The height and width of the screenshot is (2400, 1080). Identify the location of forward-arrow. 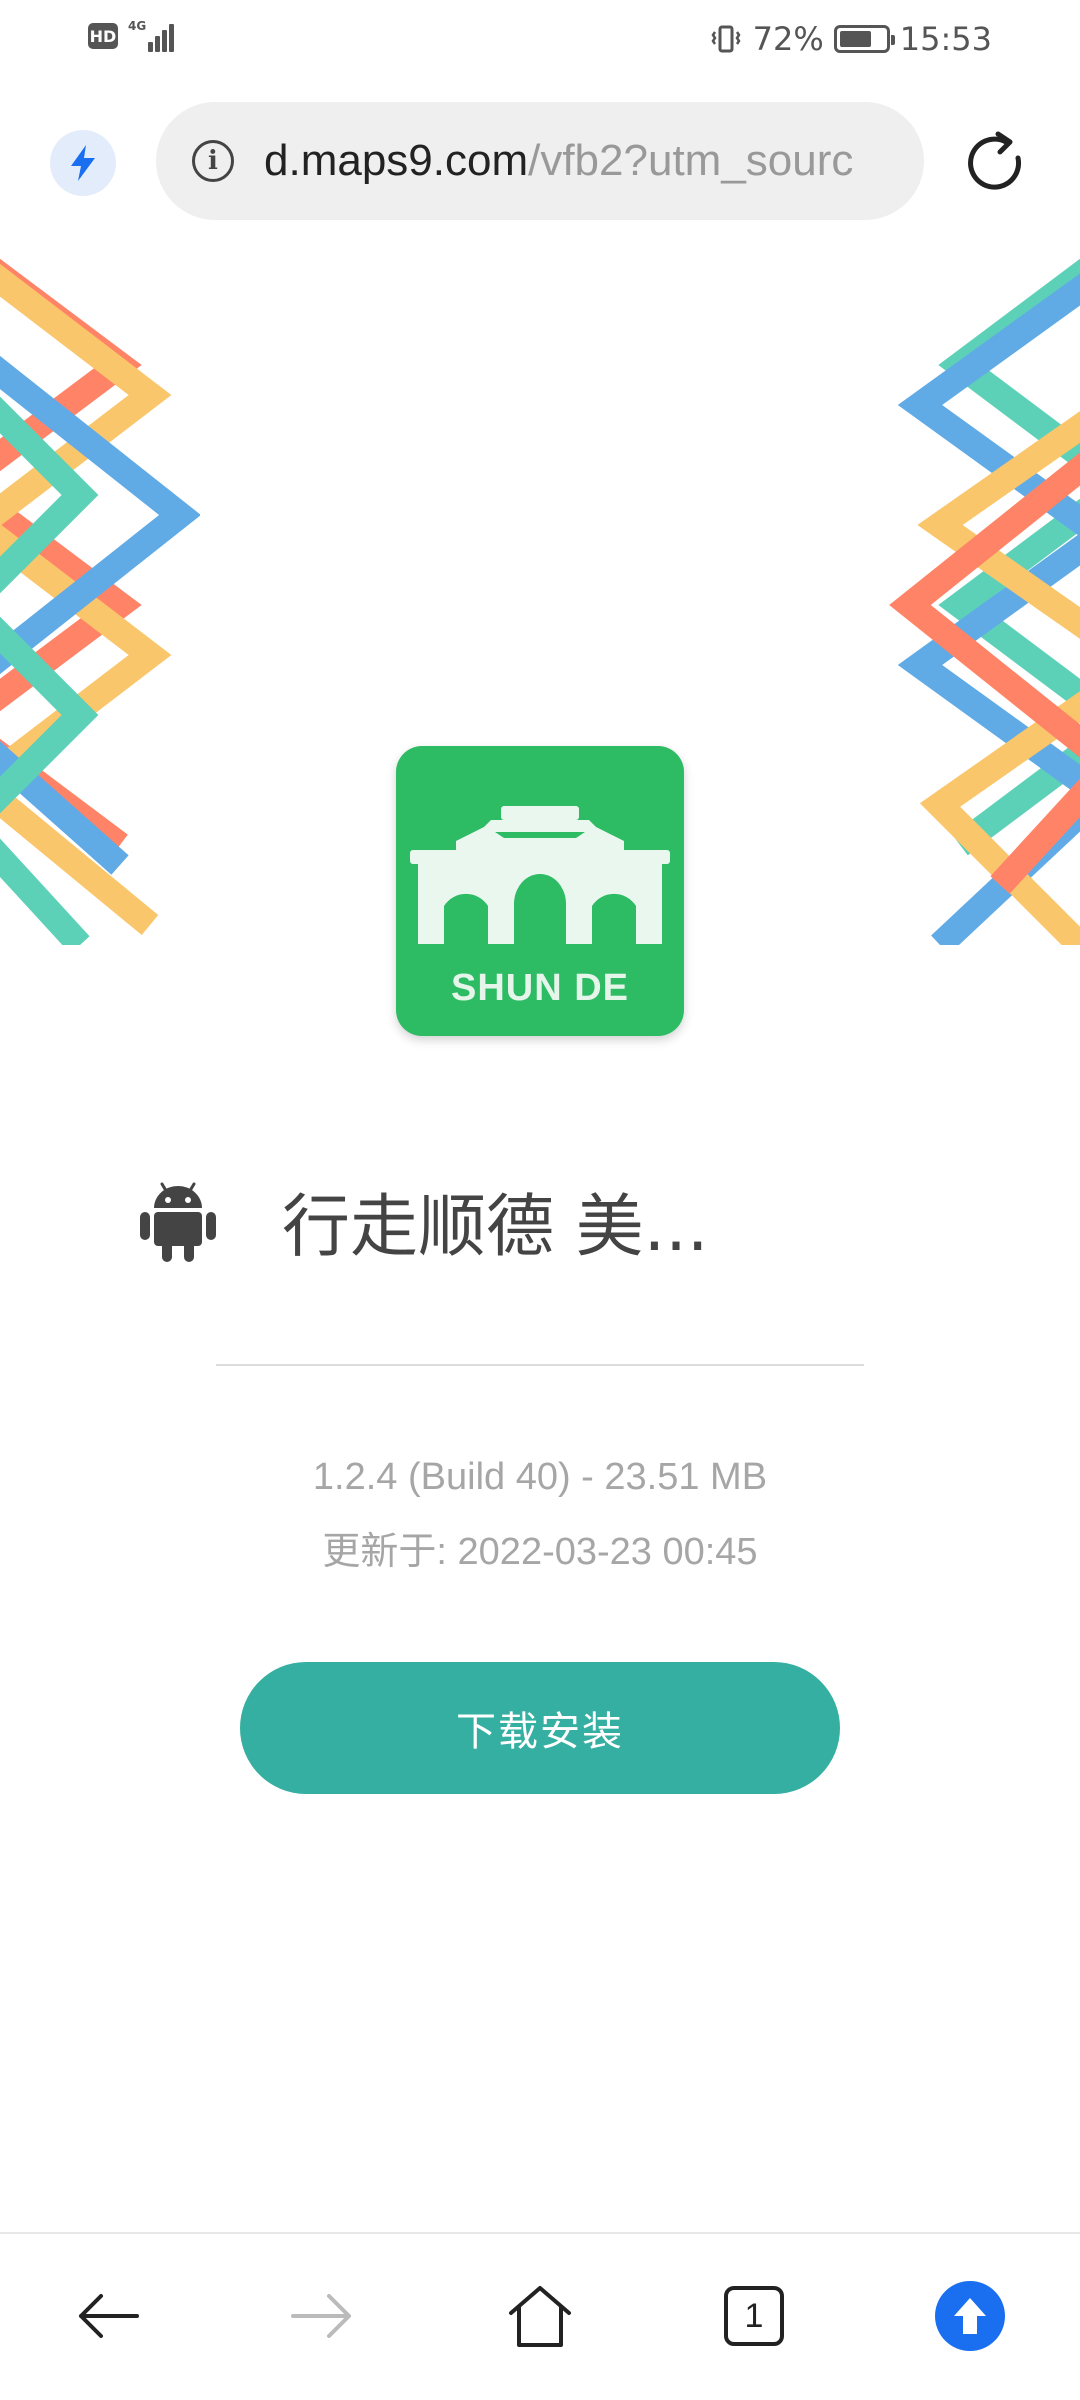
(321, 2316).